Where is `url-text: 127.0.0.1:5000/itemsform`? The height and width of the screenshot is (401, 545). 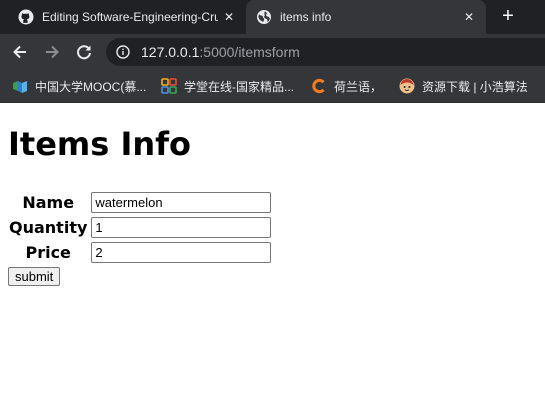 url-text: 127.0.0.1:5000/itemsform is located at coordinates (220, 52).